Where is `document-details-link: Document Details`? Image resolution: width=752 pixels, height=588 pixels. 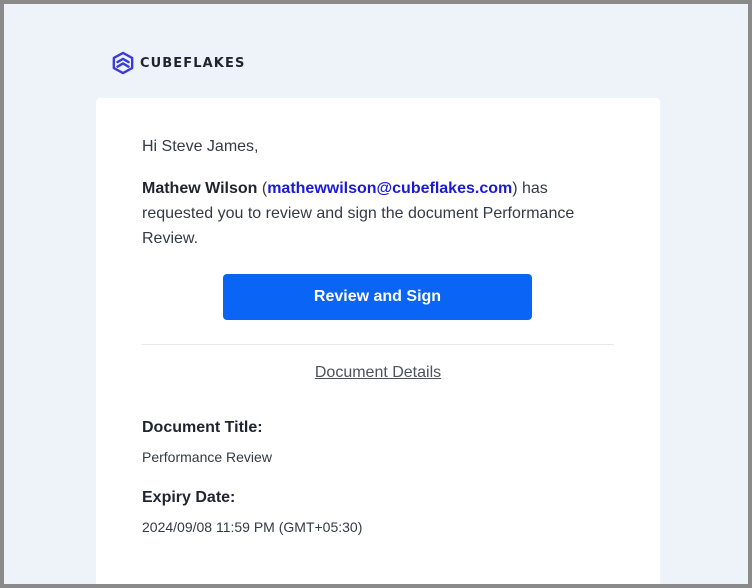
document-details-link: Document Details is located at coordinates (378, 373).